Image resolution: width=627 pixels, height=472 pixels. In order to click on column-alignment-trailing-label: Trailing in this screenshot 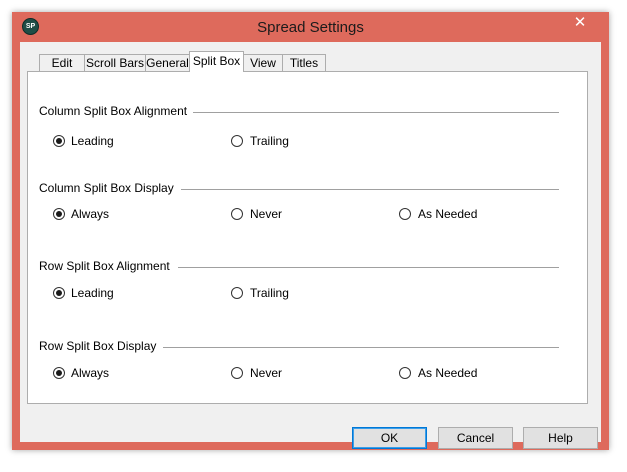, I will do `click(269, 141)`.